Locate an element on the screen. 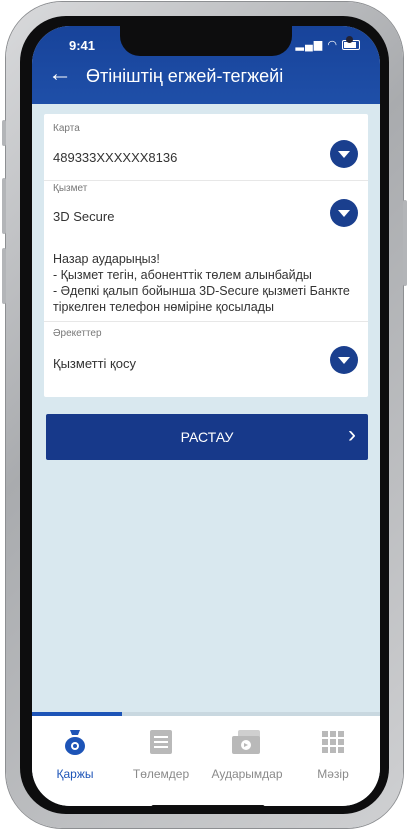  action-select: Әрекеттер Қызметті қосу is located at coordinates (206, 359).